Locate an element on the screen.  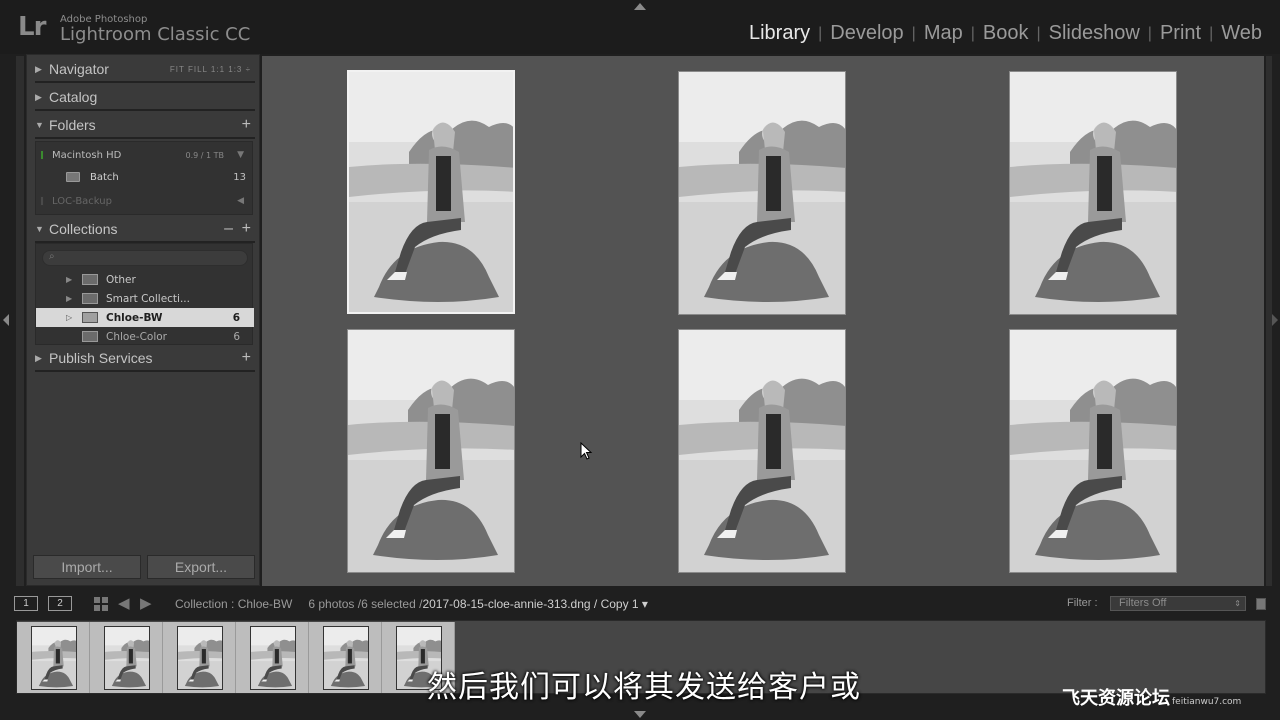
volume-loc-backup: LOC-Backup ◀ is located at coordinates (145, 201).